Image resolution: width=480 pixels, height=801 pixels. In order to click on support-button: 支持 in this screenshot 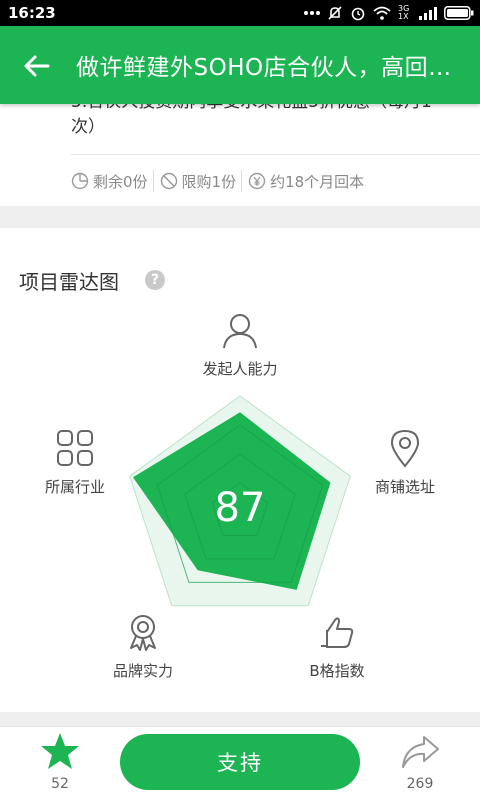, I will do `click(240, 762)`.